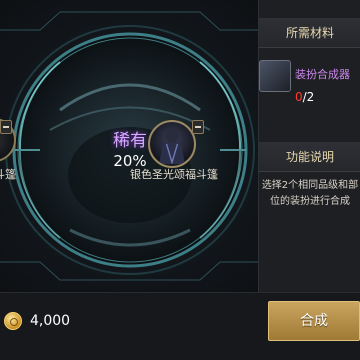 Image resolution: width=360 pixels, height=360 pixels. I want to click on material-name: 装扮合成器, so click(322, 74).